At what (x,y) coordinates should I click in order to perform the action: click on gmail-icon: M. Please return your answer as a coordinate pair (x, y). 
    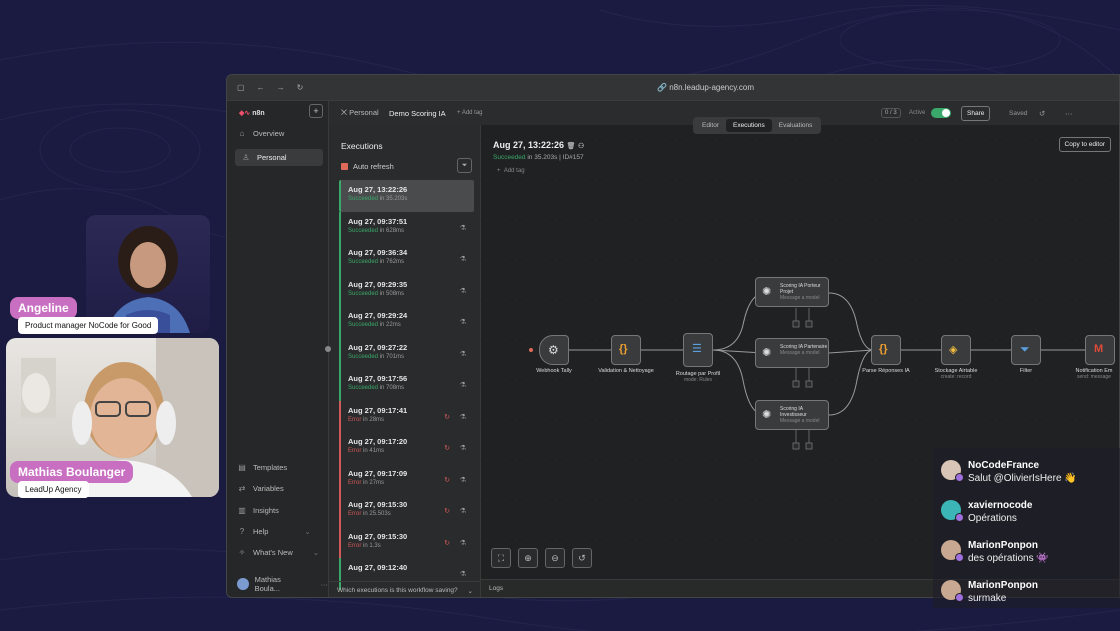
    Looking at the image, I should click on (1099, 349).